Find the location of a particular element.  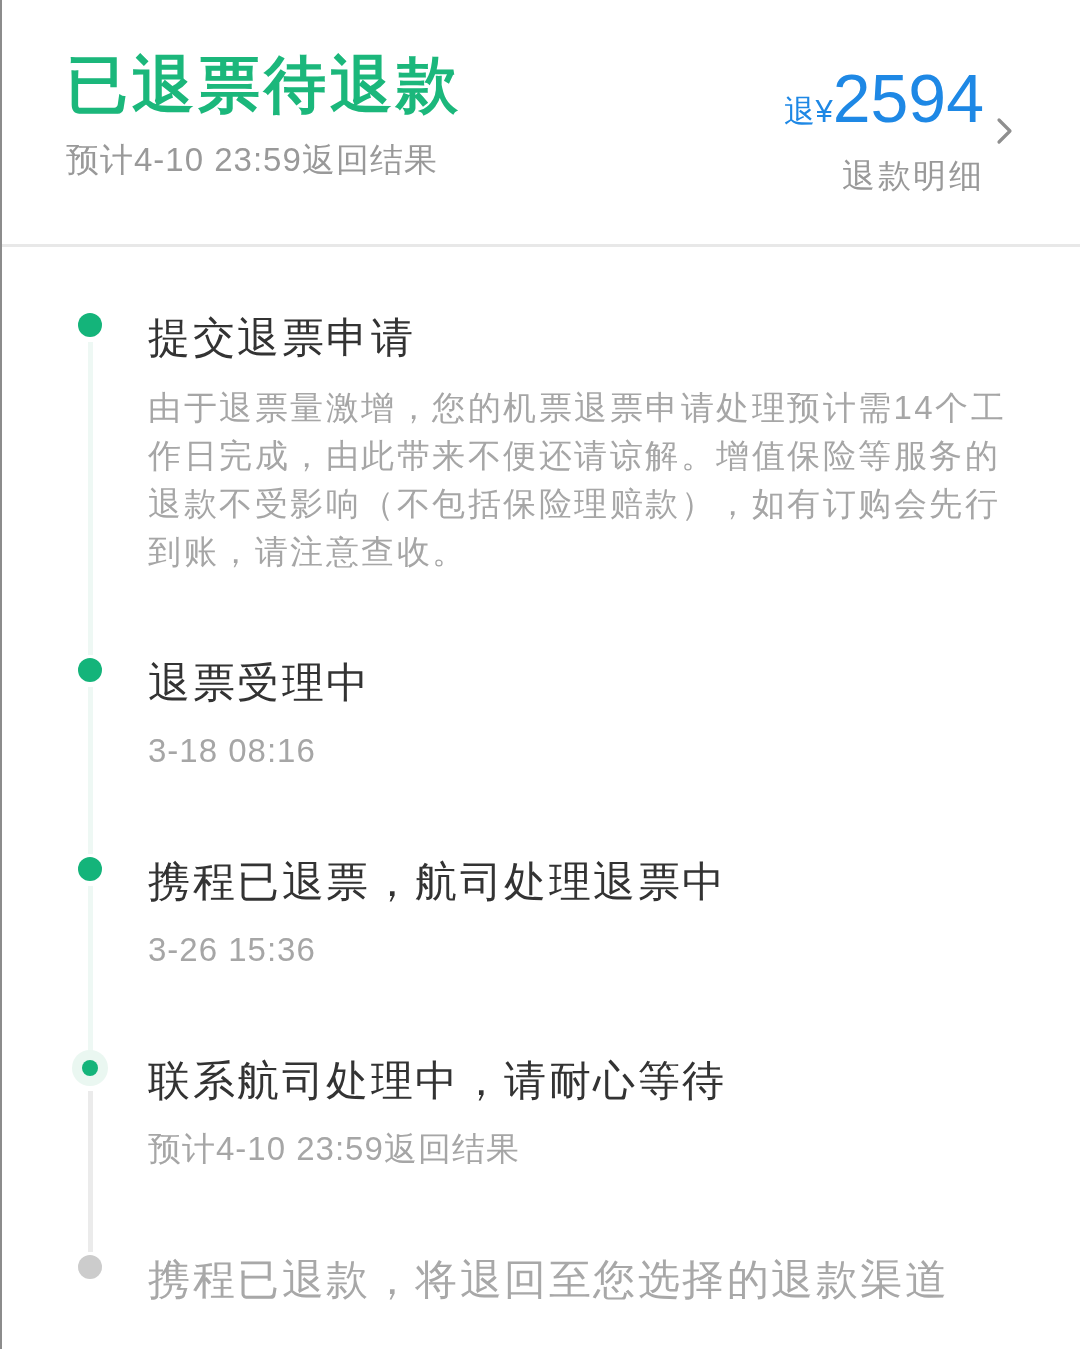

step-title: 携程已退票，航司处理退票中 is located at coordinates (438, 882).